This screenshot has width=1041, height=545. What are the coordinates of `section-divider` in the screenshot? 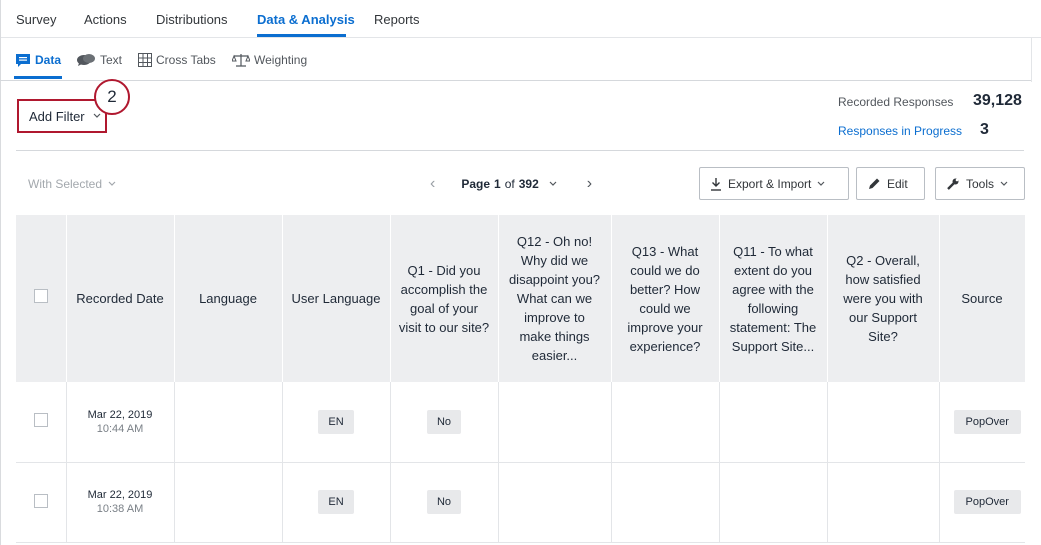 It's located at (520, 150).